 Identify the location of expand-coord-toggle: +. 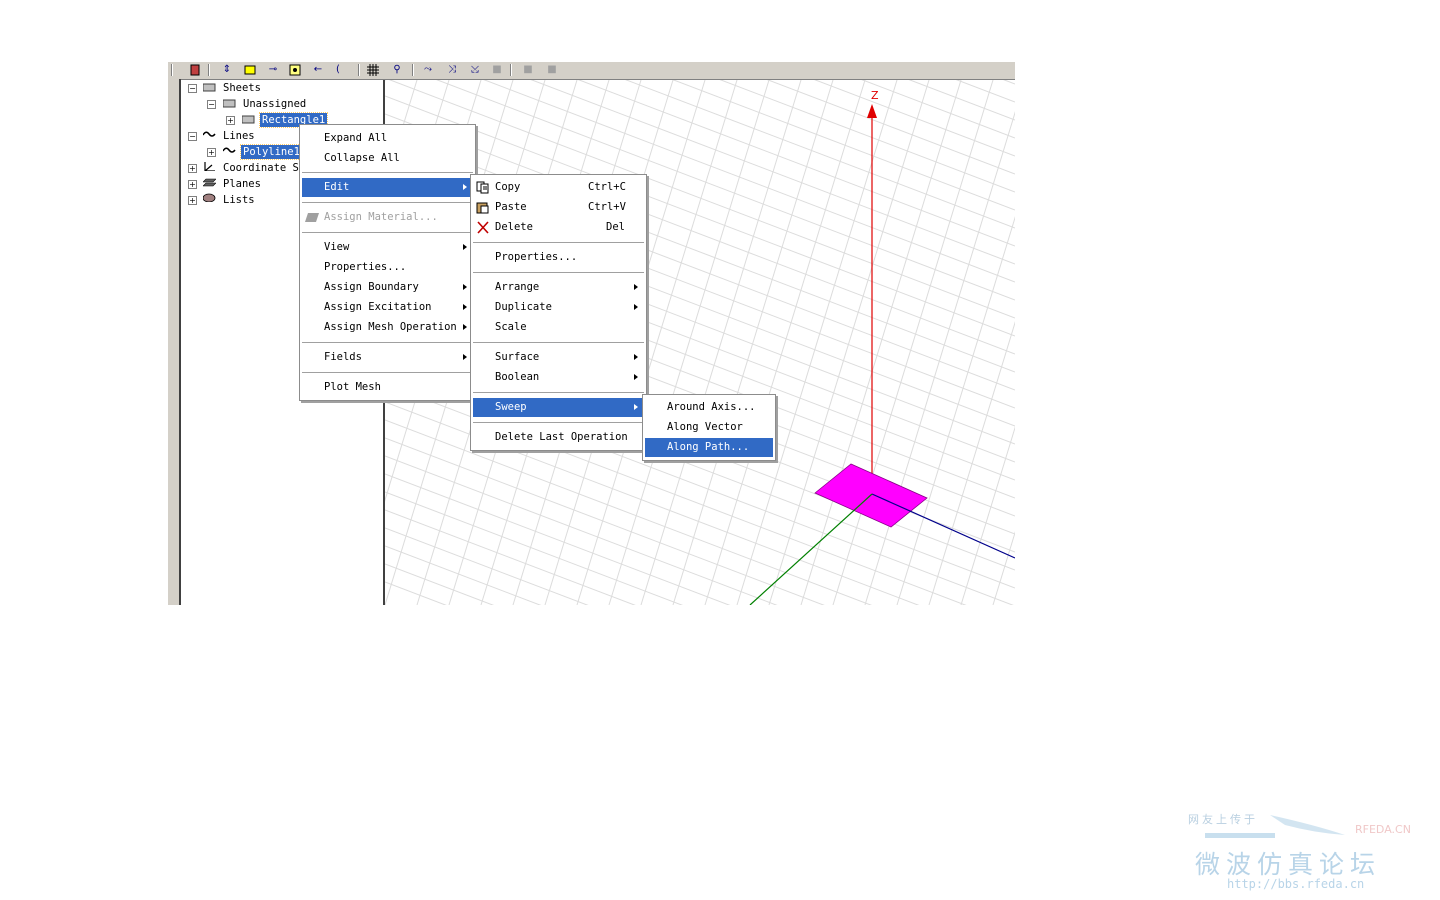
(192, 168).